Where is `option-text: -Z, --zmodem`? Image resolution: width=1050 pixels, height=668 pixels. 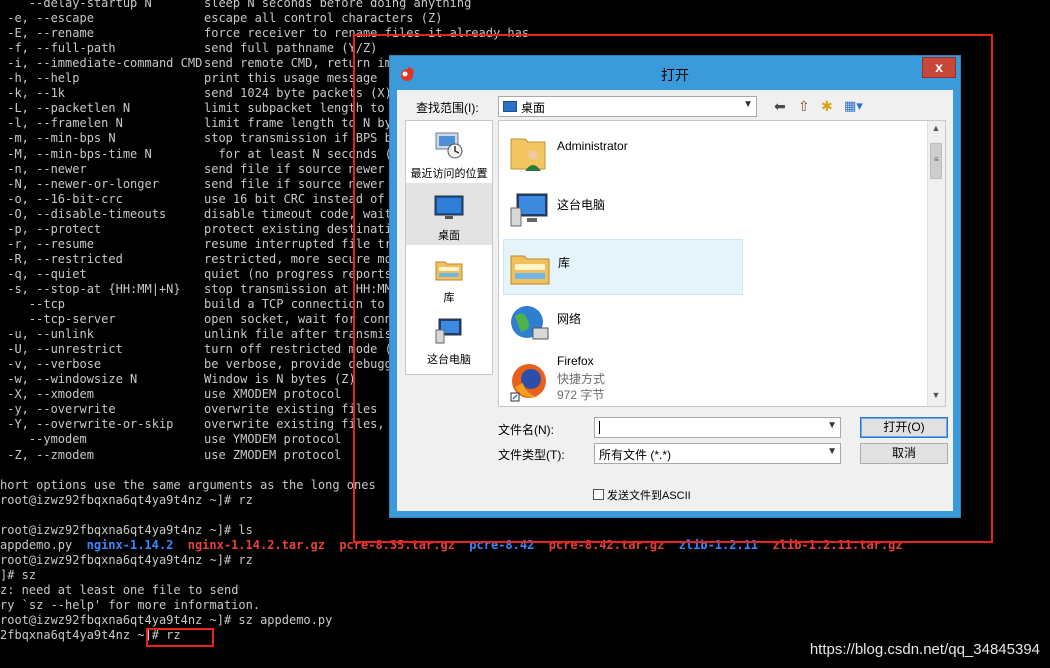 option-text: -Z, --zmodem is located at coordinates (47, 454).